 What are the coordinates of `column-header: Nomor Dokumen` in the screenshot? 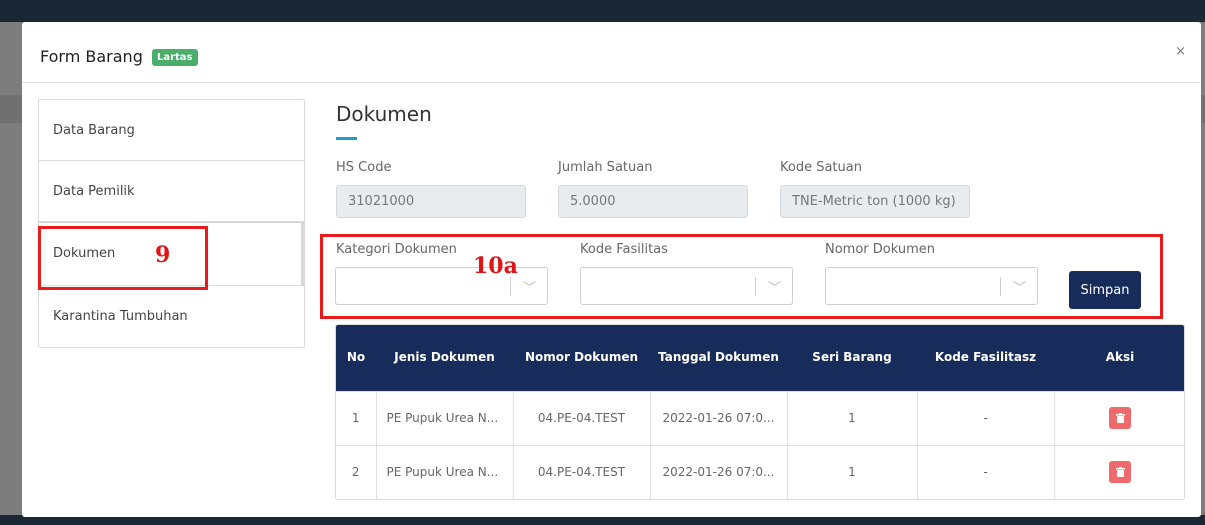 It's located at (581, 358).